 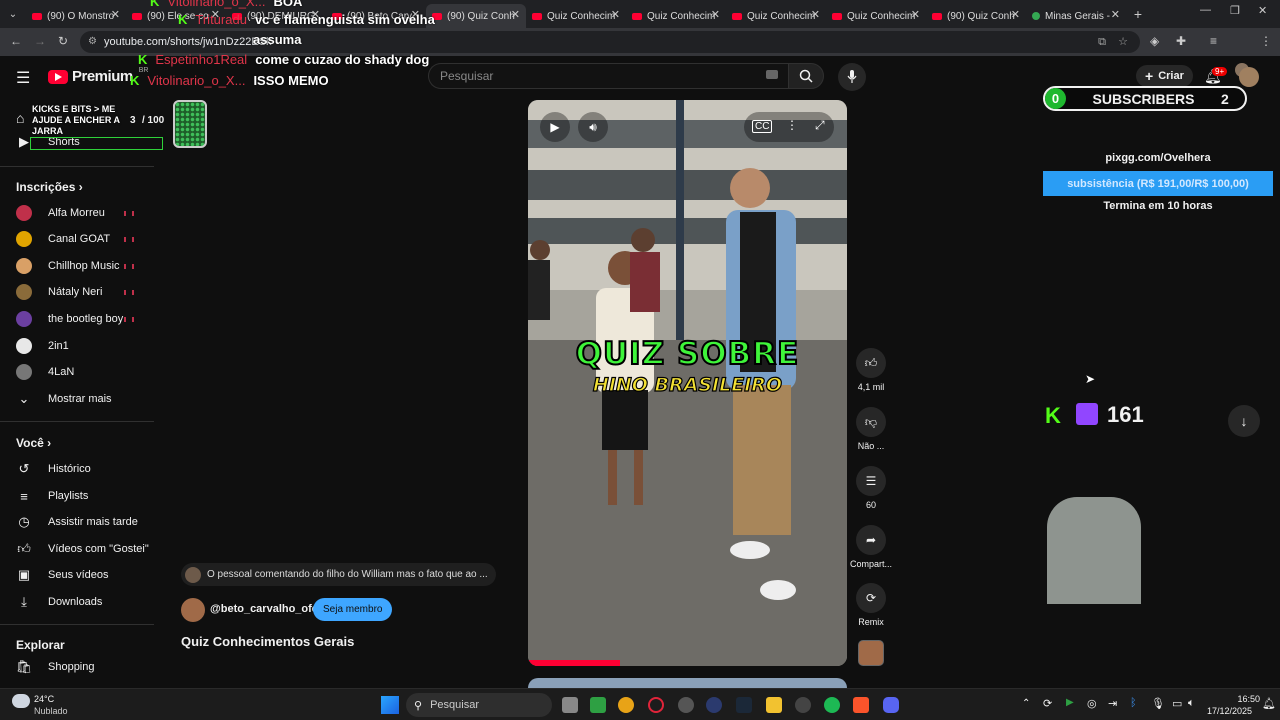 What do you see at coordinates (1269, 703) in the screenshot?
I see `notification-center-icon: 🔔︎` at bounding box center [1269, 703].